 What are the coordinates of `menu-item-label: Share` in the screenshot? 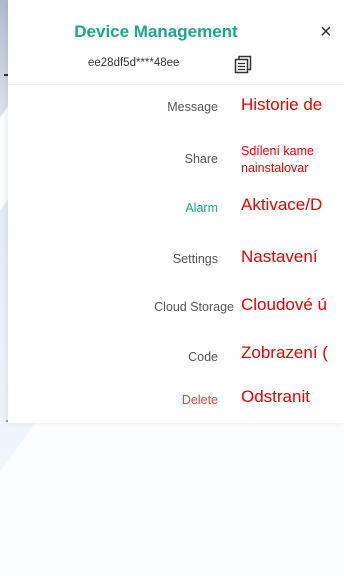 It's located at (201, 159).